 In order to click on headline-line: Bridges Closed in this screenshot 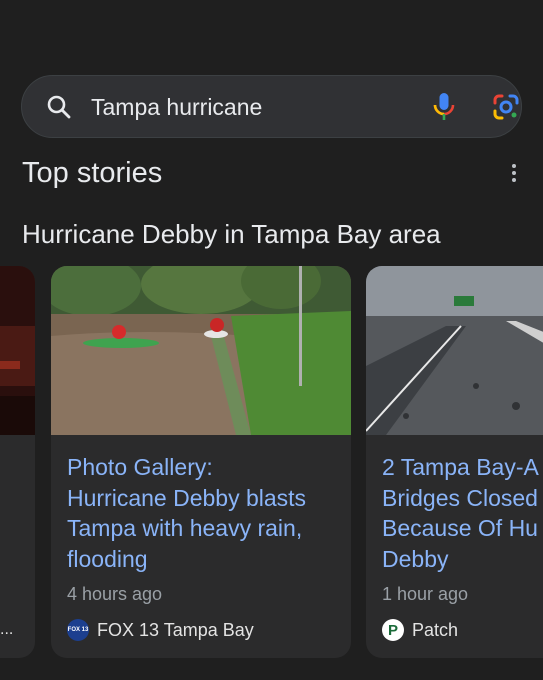, I will do `click(460, 497)`.